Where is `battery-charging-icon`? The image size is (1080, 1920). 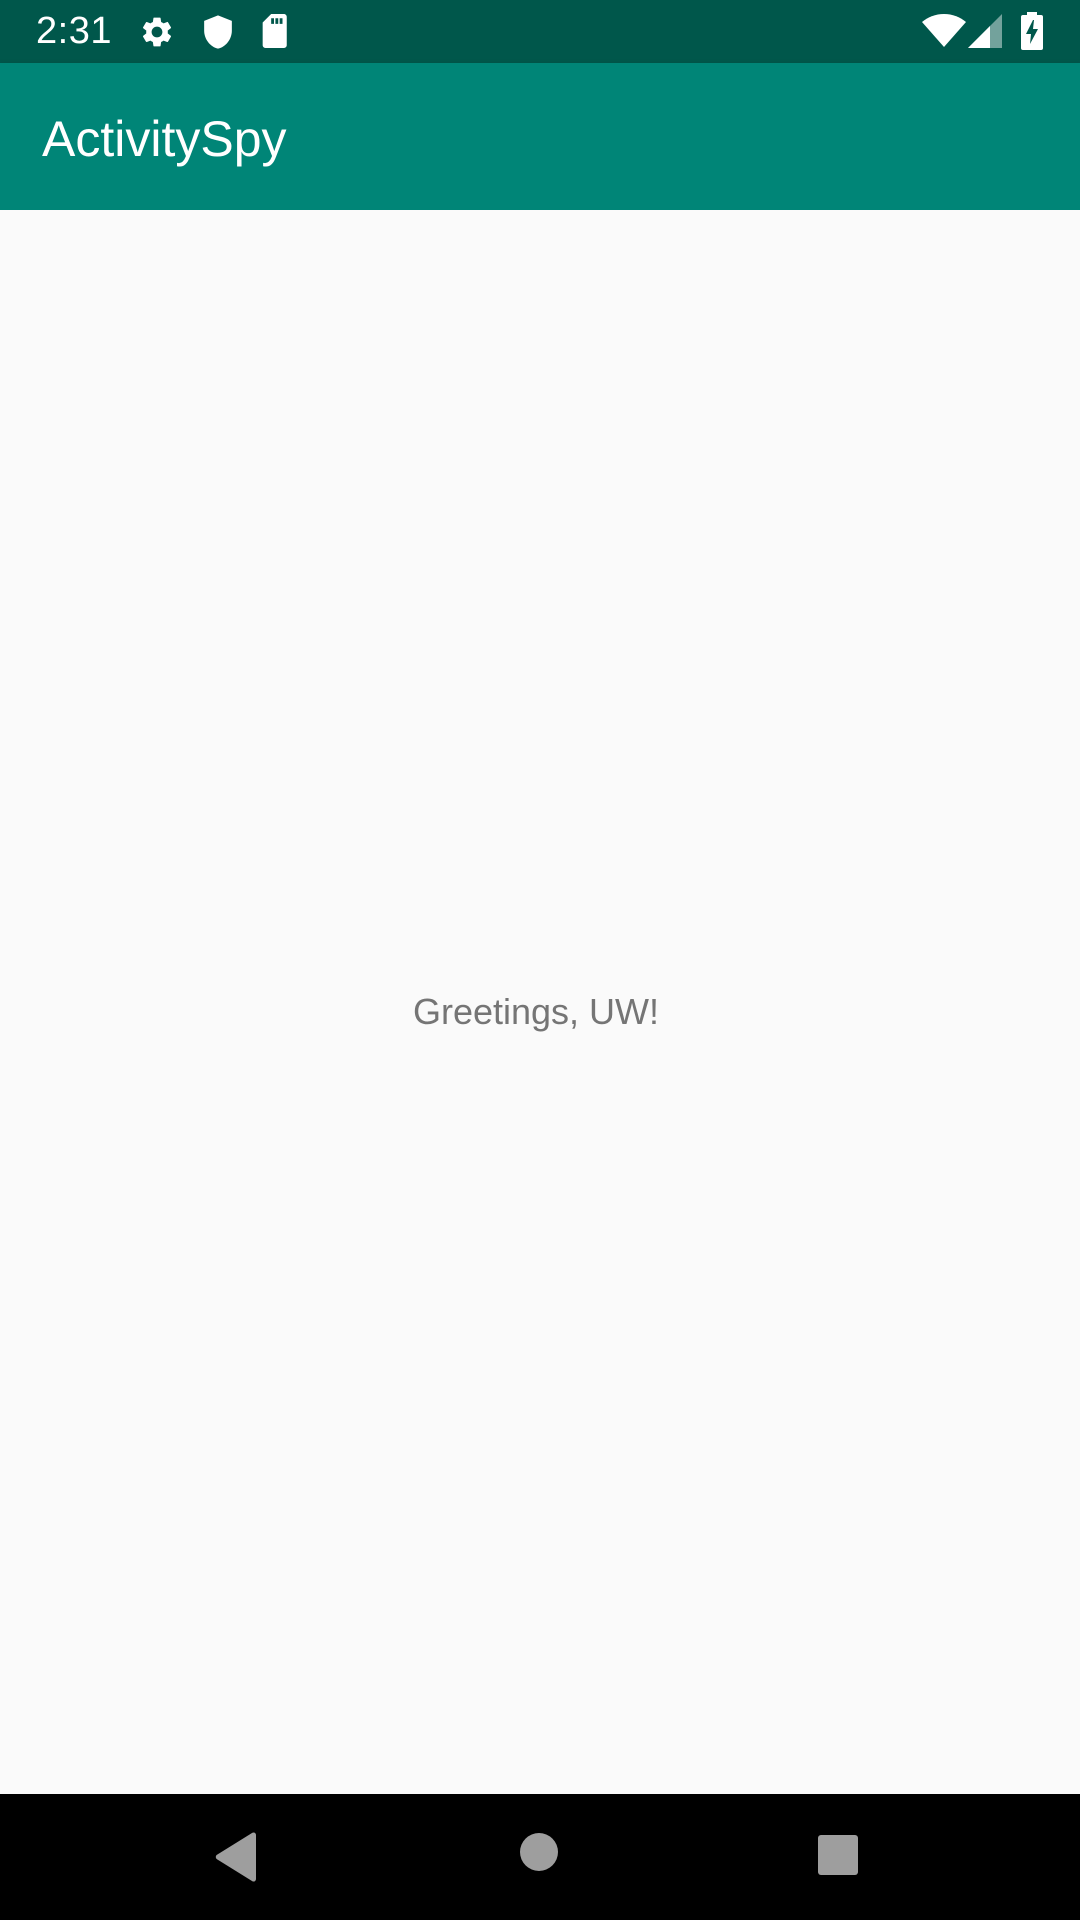 battery-charging-icon is located at coordinates (1032, 31).